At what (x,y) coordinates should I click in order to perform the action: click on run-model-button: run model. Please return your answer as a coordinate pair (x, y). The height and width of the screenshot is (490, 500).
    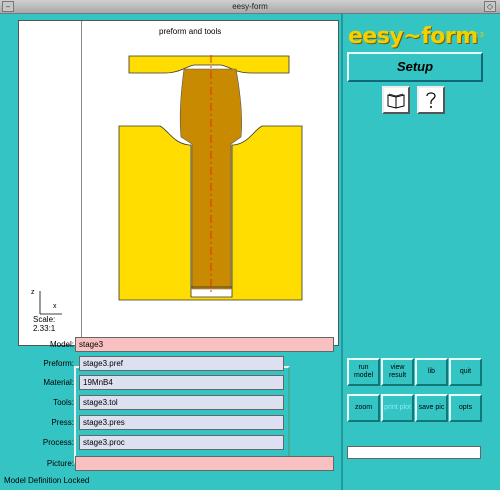
    Looking at the image, I should click on (363, 372).